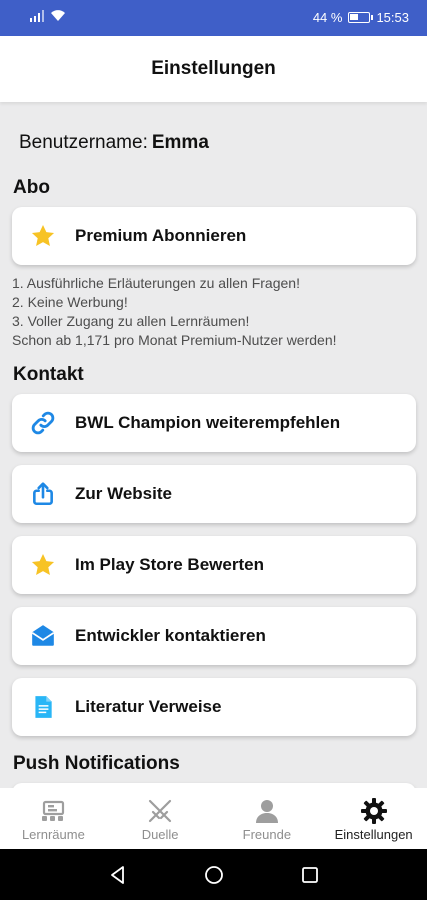 The height and width of the screenshot is (900, 427). I want to click on rate-play-store-label: Im Play Store Bewerten, so click(169, 564).